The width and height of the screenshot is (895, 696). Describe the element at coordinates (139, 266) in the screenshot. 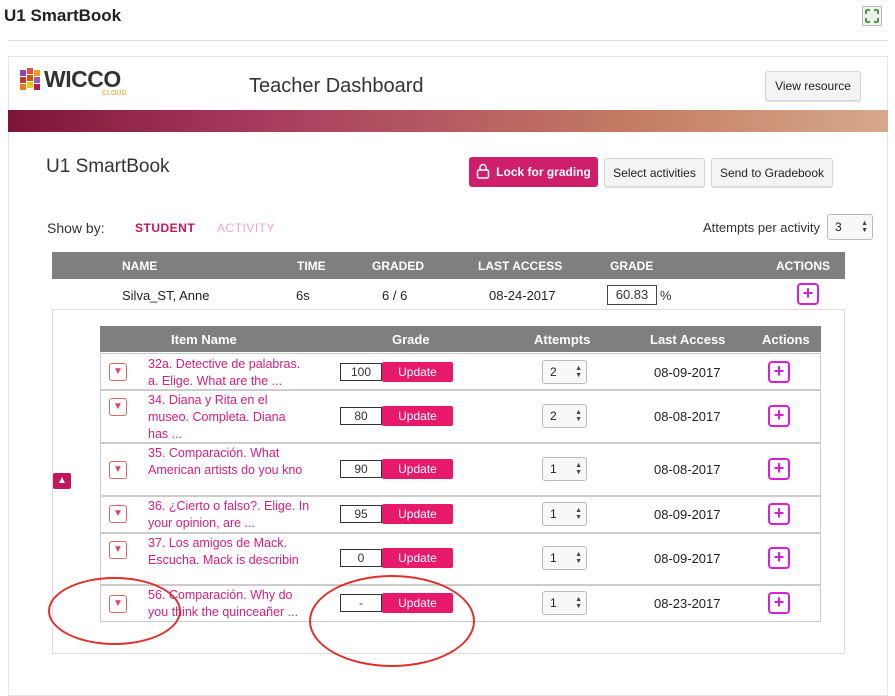

I see `col-name: NAME` at that location.